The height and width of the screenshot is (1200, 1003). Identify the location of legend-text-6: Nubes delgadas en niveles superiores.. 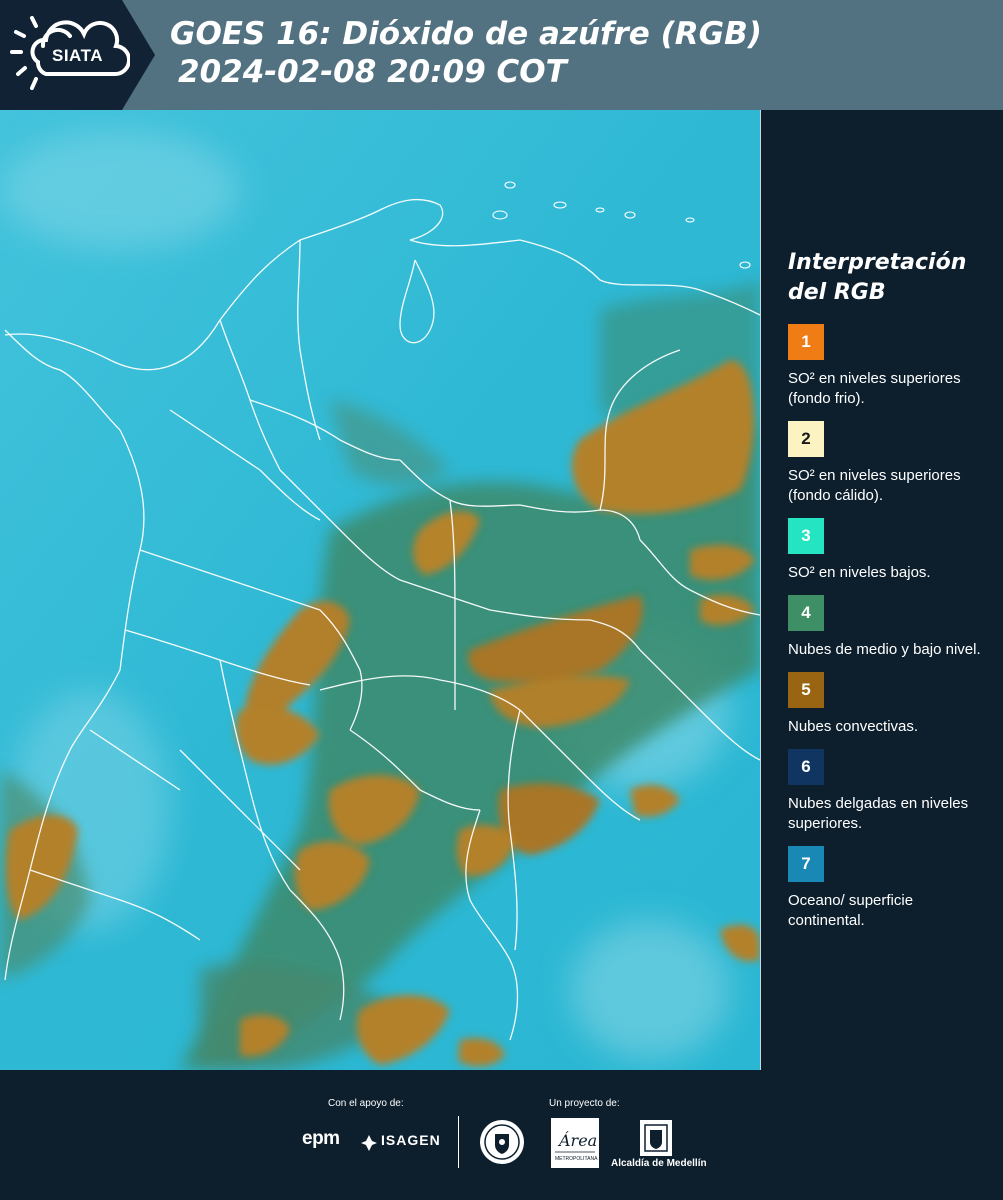
(878, 813).